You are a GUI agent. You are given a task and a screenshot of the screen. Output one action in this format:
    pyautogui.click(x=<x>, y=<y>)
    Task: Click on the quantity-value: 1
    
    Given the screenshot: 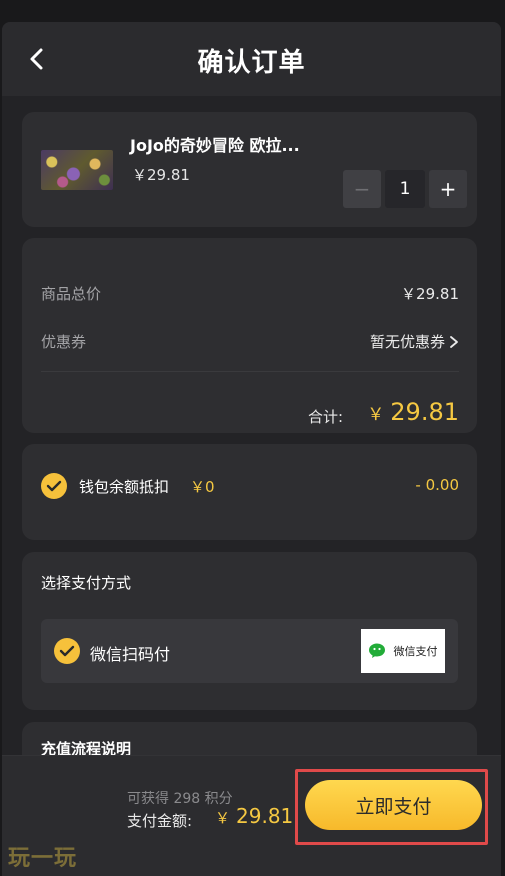 What is the action you would take?
    pyautogui.click(x=405, y=189)
    